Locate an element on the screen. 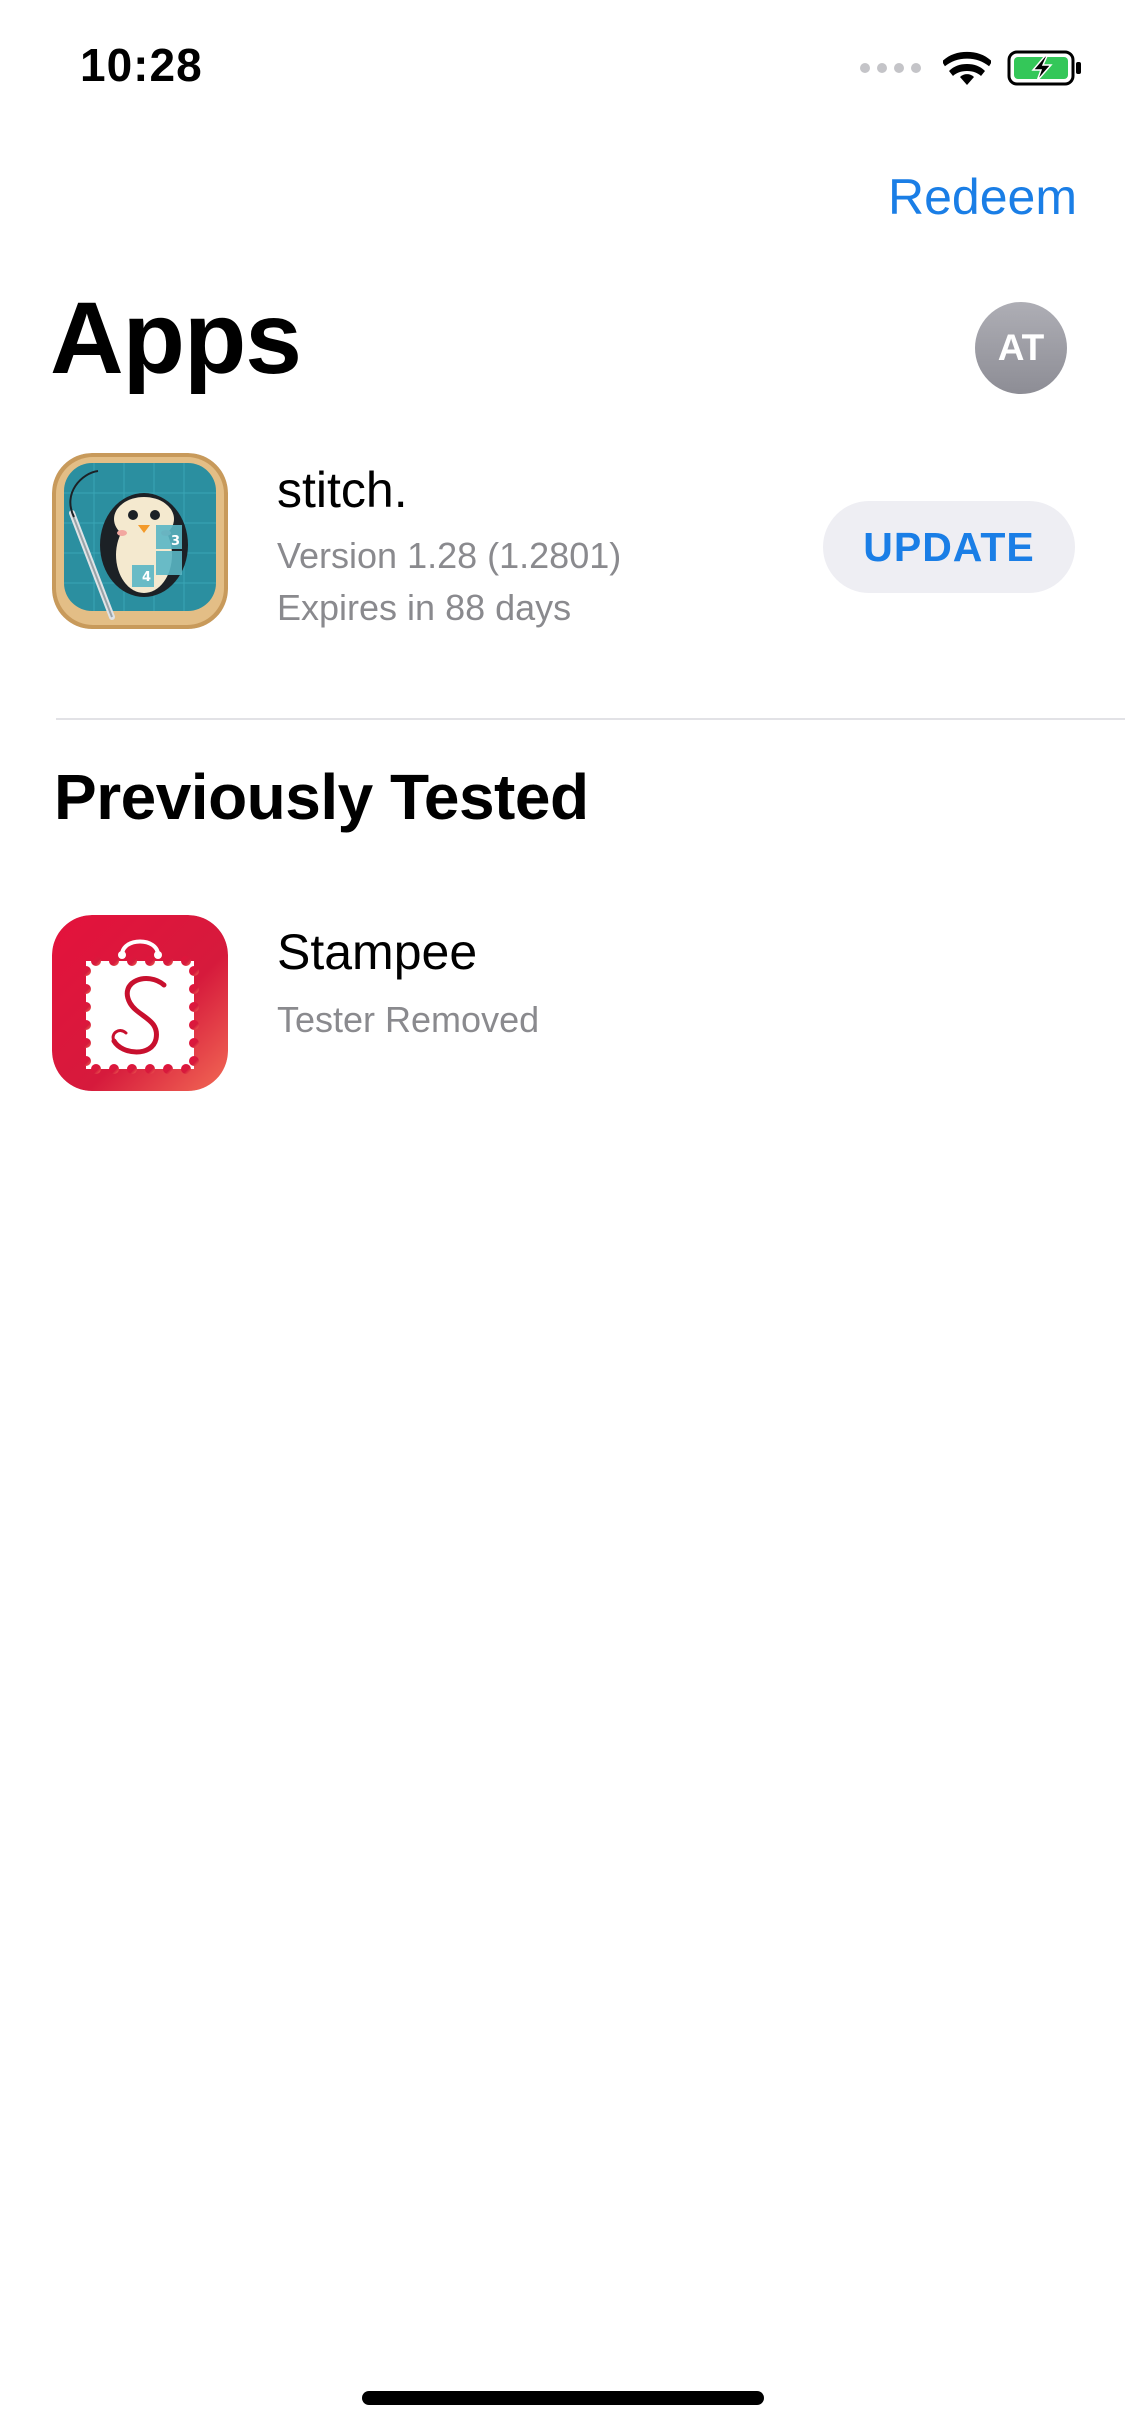 This screenshot has height=2436, width=1125. app-status: Tester Removed is located at coordinates (408, 1019).